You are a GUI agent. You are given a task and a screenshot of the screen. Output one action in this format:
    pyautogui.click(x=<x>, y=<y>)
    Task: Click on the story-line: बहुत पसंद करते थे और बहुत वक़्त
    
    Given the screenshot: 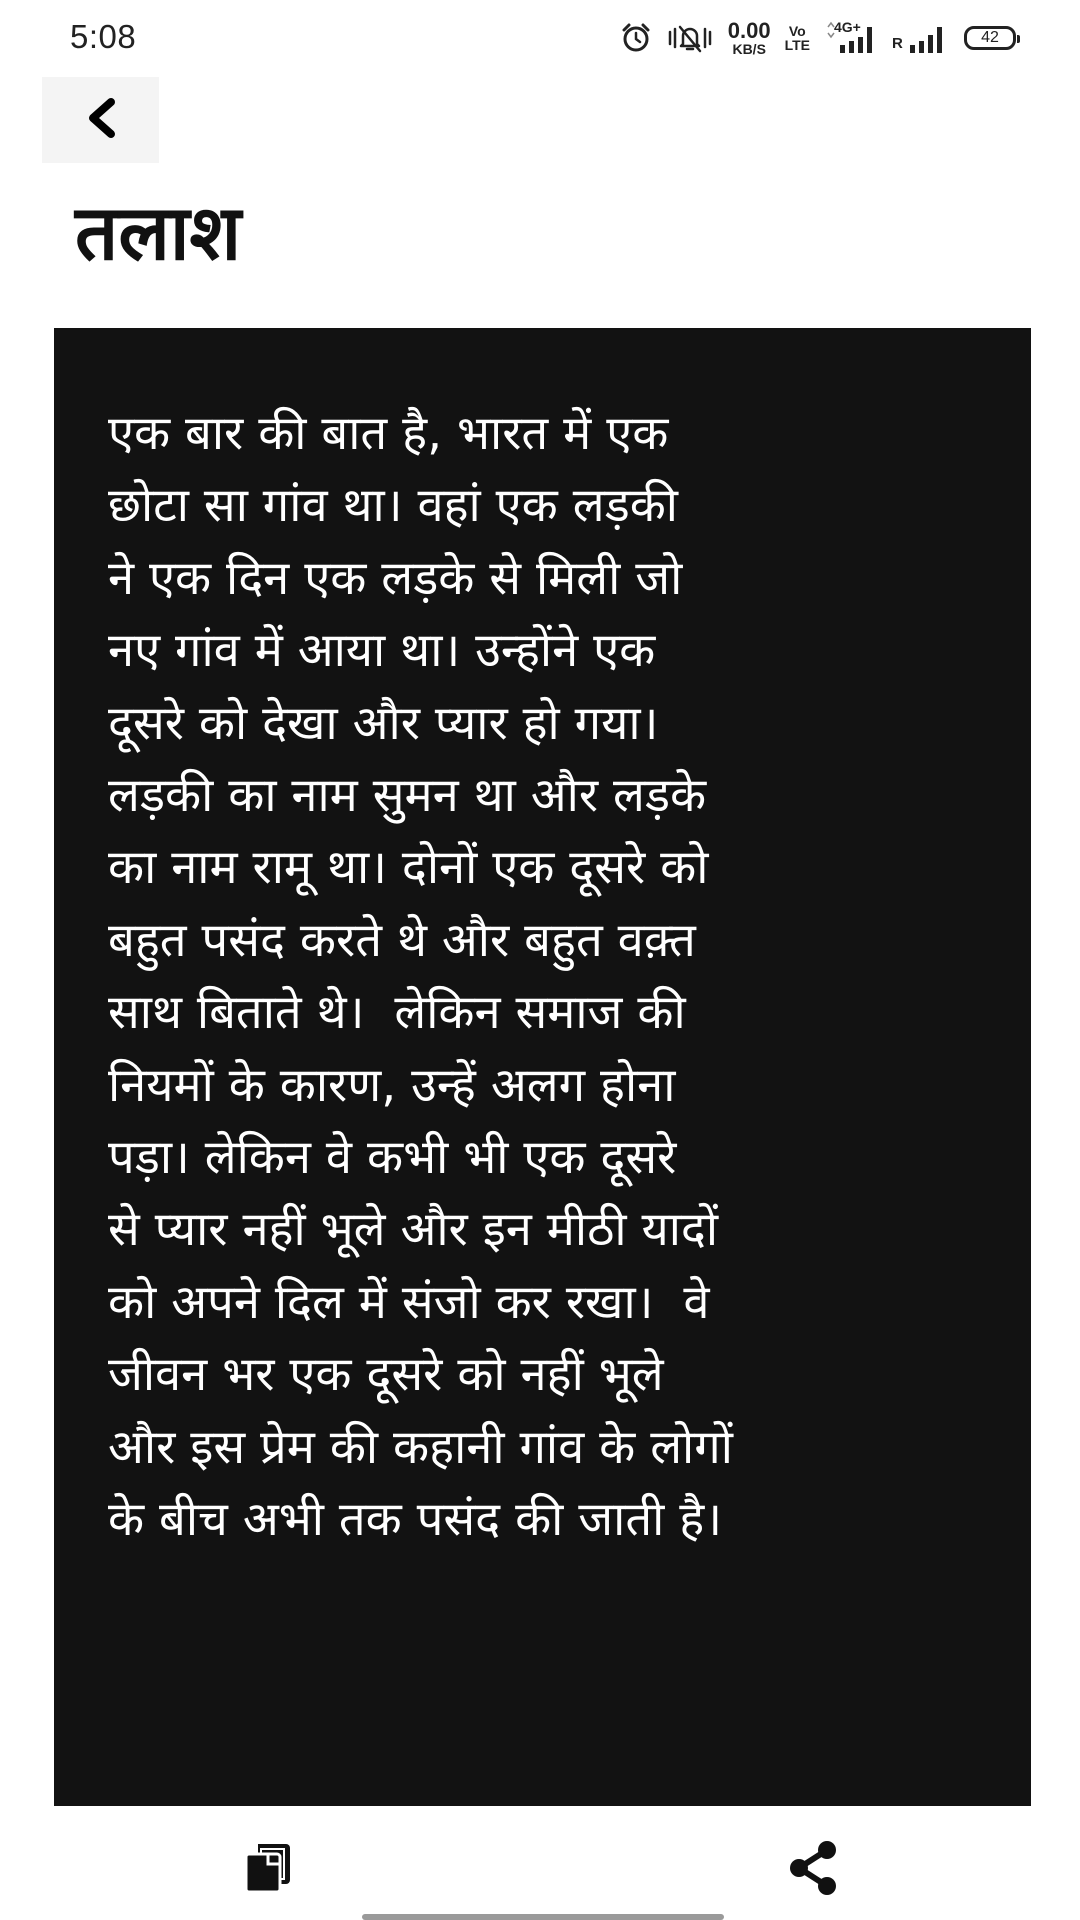 What is the action you would take?
    pyautogui.click(x=402, y=940)
    